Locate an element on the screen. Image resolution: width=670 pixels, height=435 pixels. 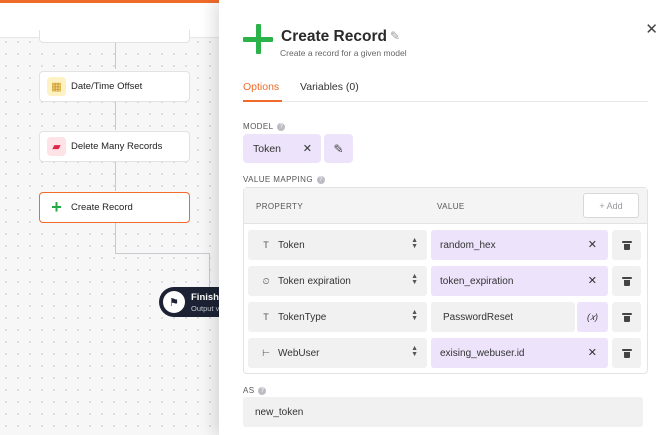
model-value: Token is located at coordinates (267, 148).